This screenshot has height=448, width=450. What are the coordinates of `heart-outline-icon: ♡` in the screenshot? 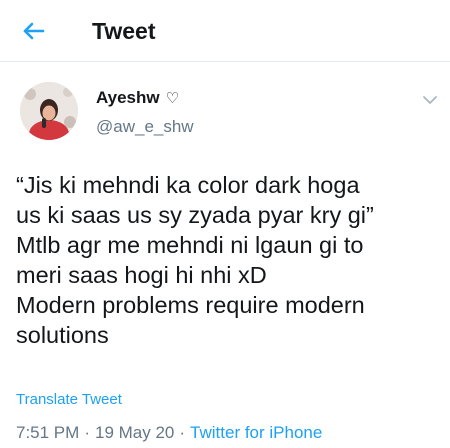 It's located at (172, 98).